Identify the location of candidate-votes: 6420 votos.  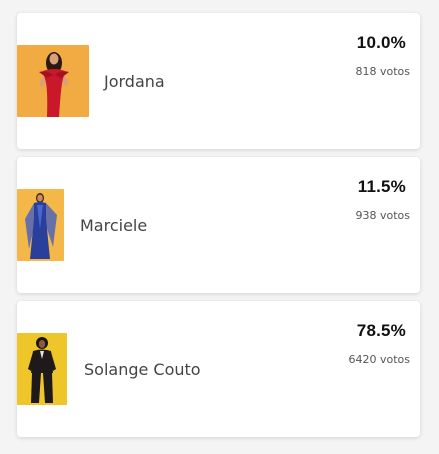
(379, 359).